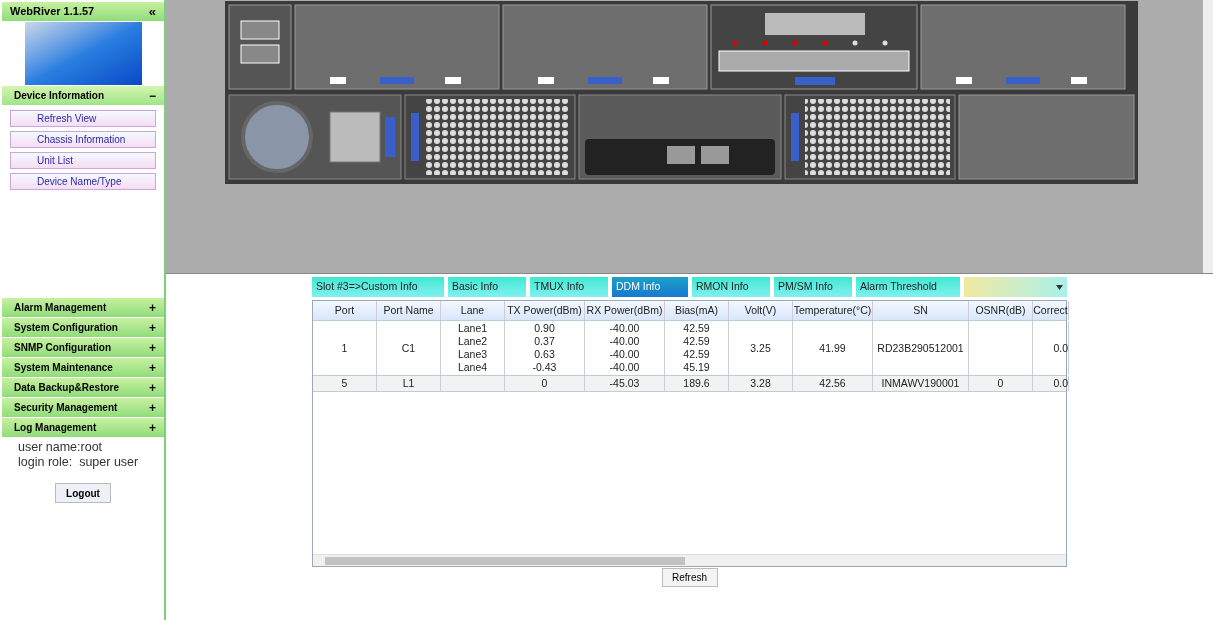  What do you see at coordinates (760, 348) in the screenshot?
I see `table-cell: 3.25` at bounding box center [760, 348].